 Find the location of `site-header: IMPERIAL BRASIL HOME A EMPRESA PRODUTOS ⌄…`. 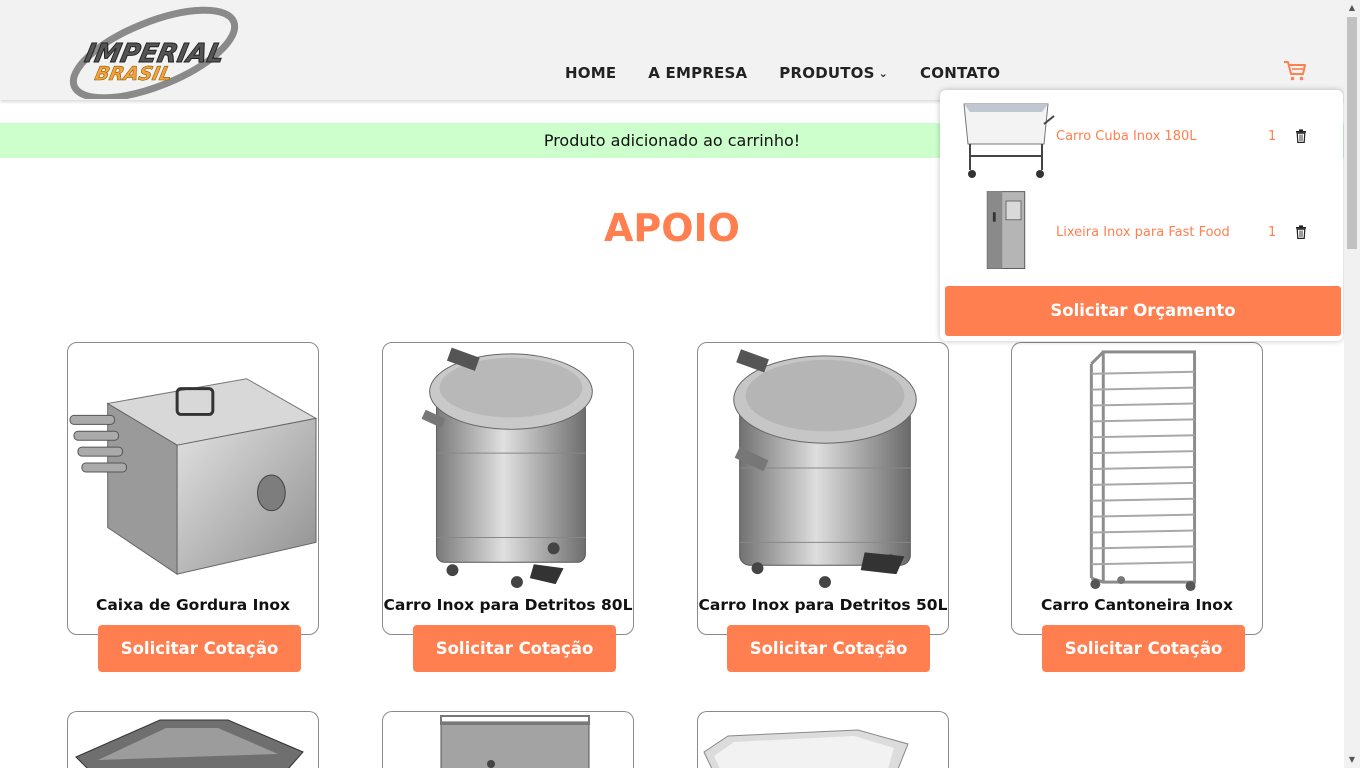

site-header: IMPERIAL BRASIL HOME A EMPRESA PRODUTOS ⌄… is located at coordinates (672, 50).